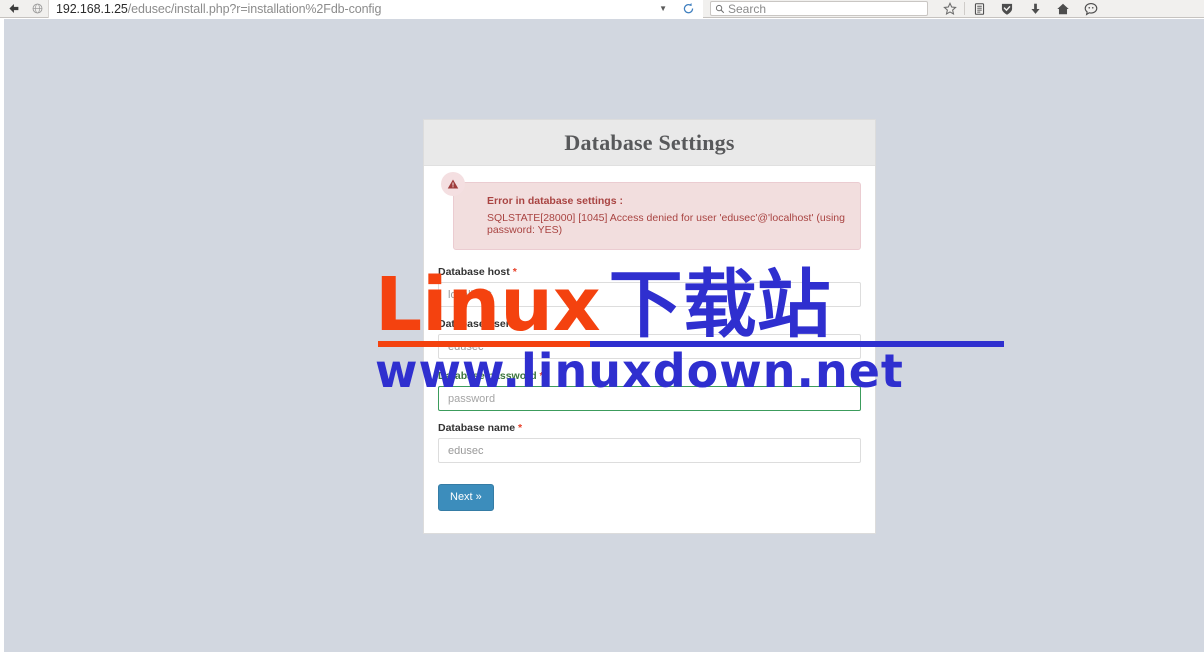 The width and height of the screenshot is (1204, 652). What do you see at coordinates (747, 8) in the screenshot?
I see `search-placeholder: Search` at bounding box center [747, 8].